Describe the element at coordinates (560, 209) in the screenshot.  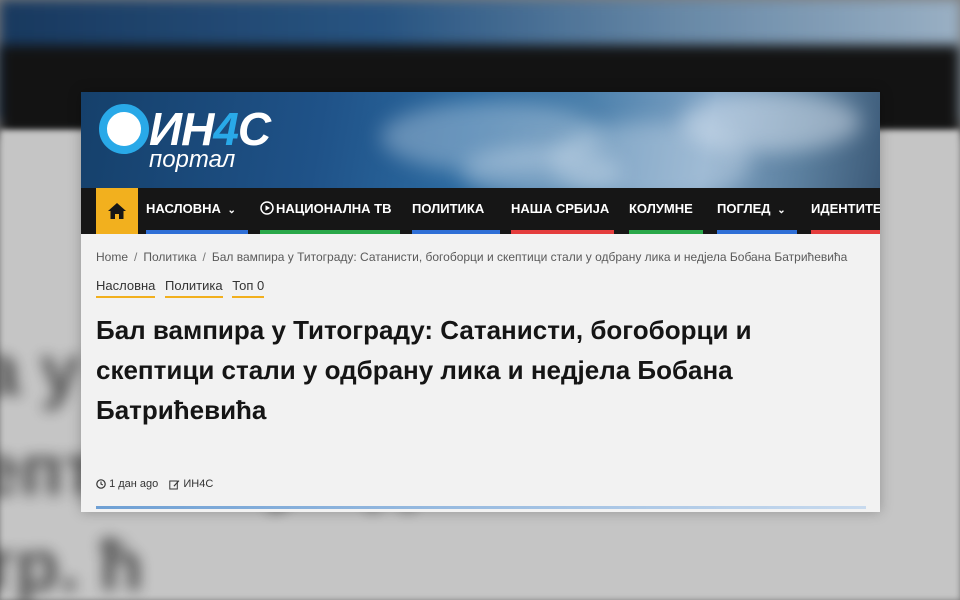
I see `nav-item-nasha-srbija: НАША СРБИЈА` at that location.